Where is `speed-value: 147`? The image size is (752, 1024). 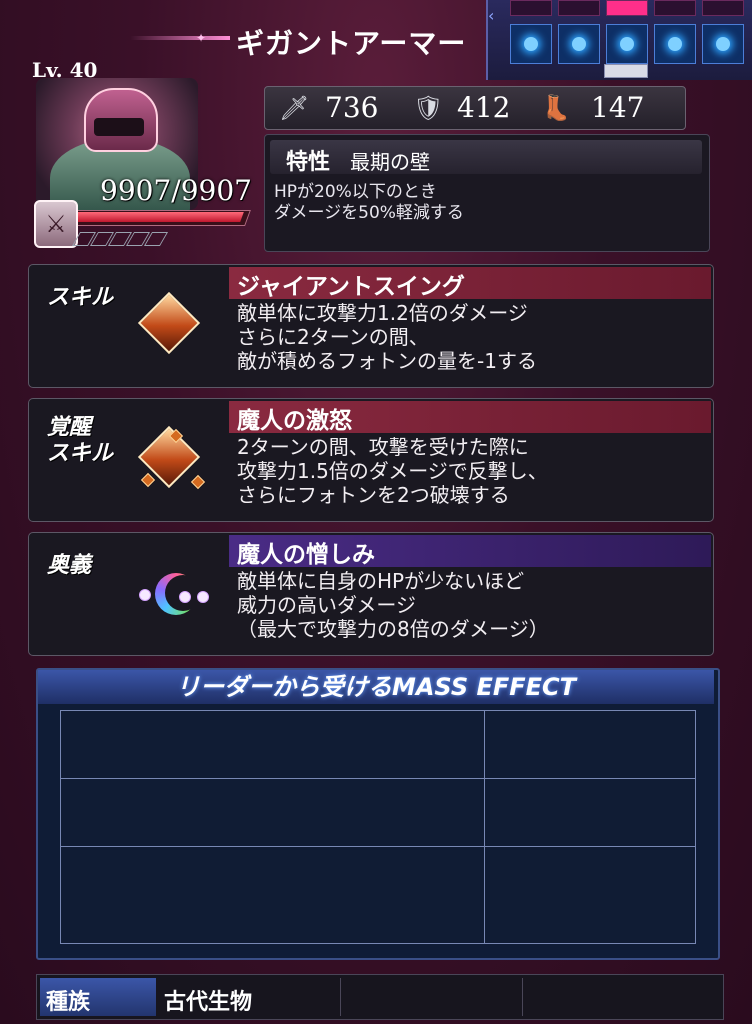
speed-value: 147 is located at coordinates (618, 107).